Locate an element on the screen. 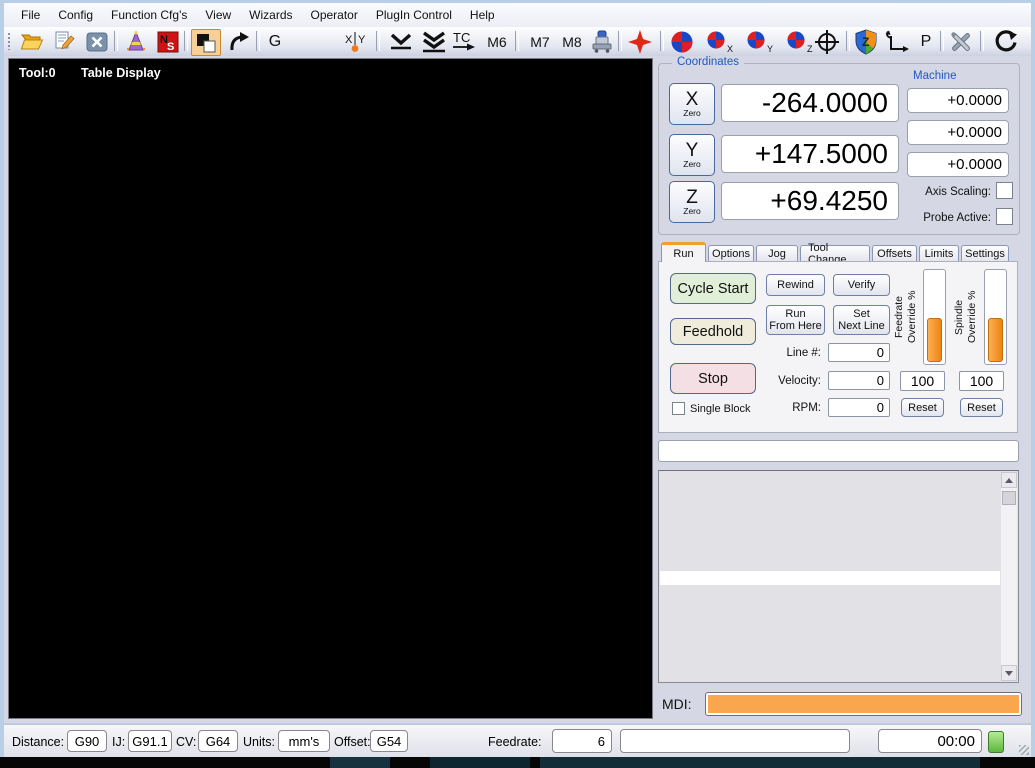  feedrate-value: 6 is located at coordinates (582, 741).